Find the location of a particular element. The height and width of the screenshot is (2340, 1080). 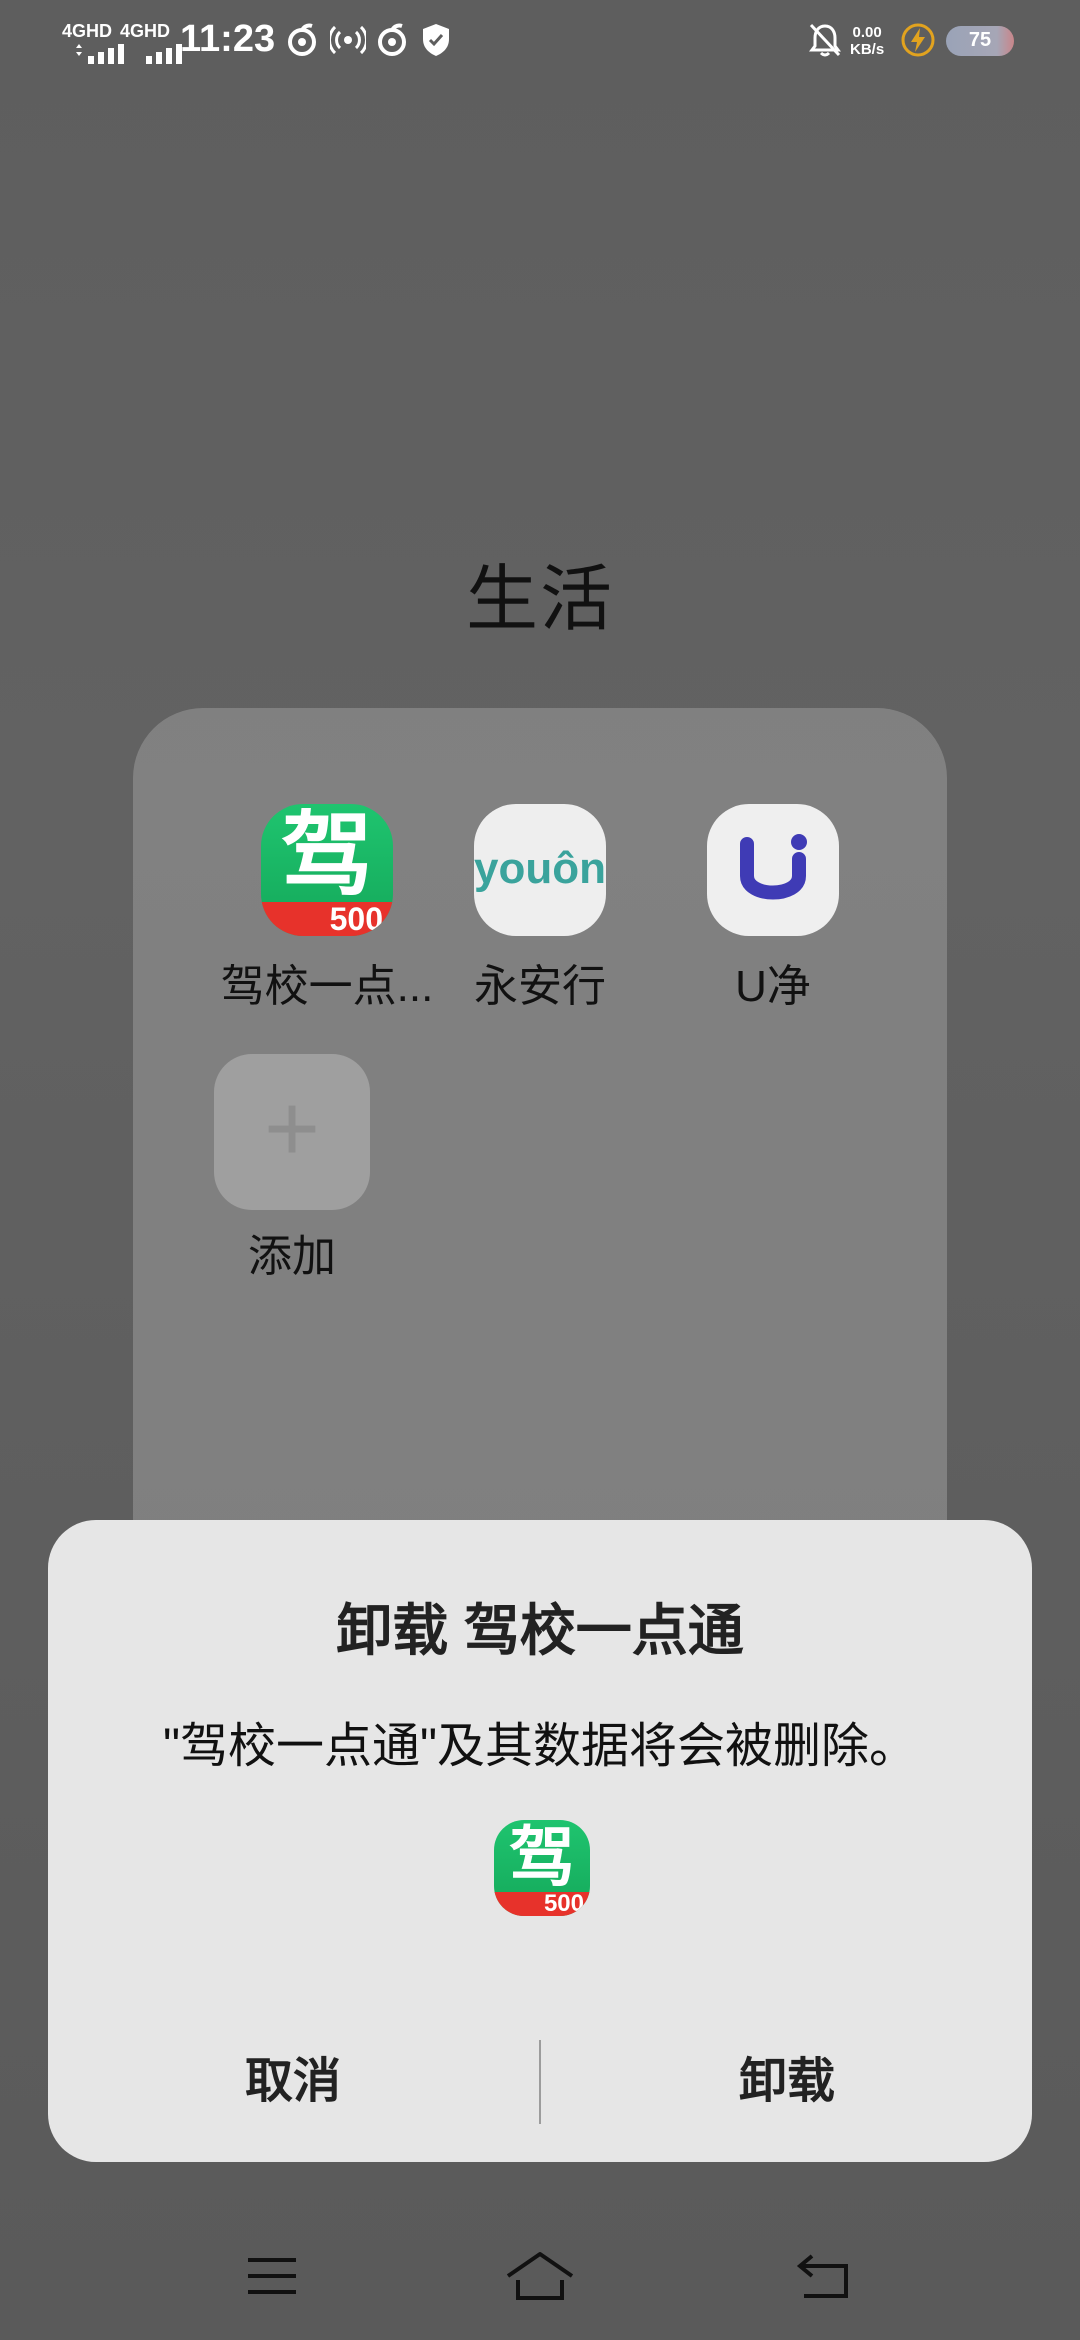

status-bar: 4GHD 4GHD 11:23 0.00 KB/s 75 is located at coordinates (540, 42).